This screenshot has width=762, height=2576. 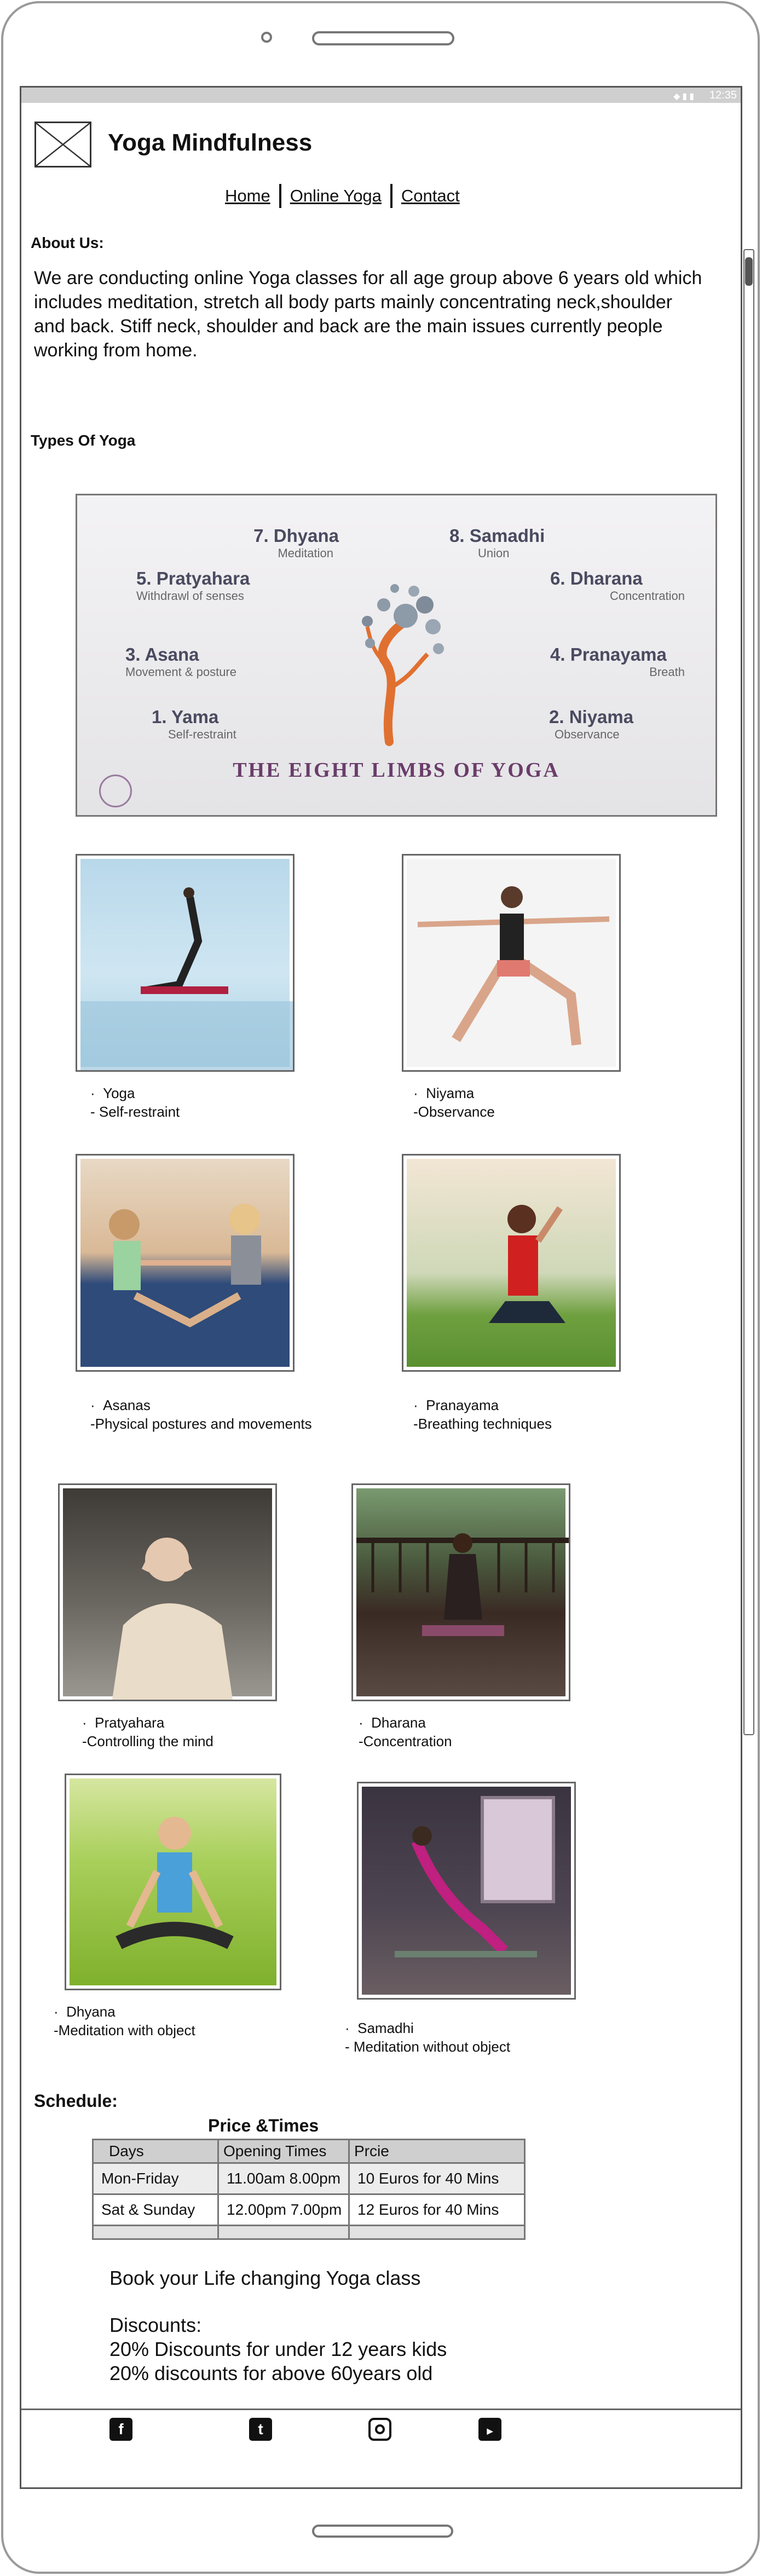 I want to click on limb-name: 8. Samadhi, so click(x=497, y=536).